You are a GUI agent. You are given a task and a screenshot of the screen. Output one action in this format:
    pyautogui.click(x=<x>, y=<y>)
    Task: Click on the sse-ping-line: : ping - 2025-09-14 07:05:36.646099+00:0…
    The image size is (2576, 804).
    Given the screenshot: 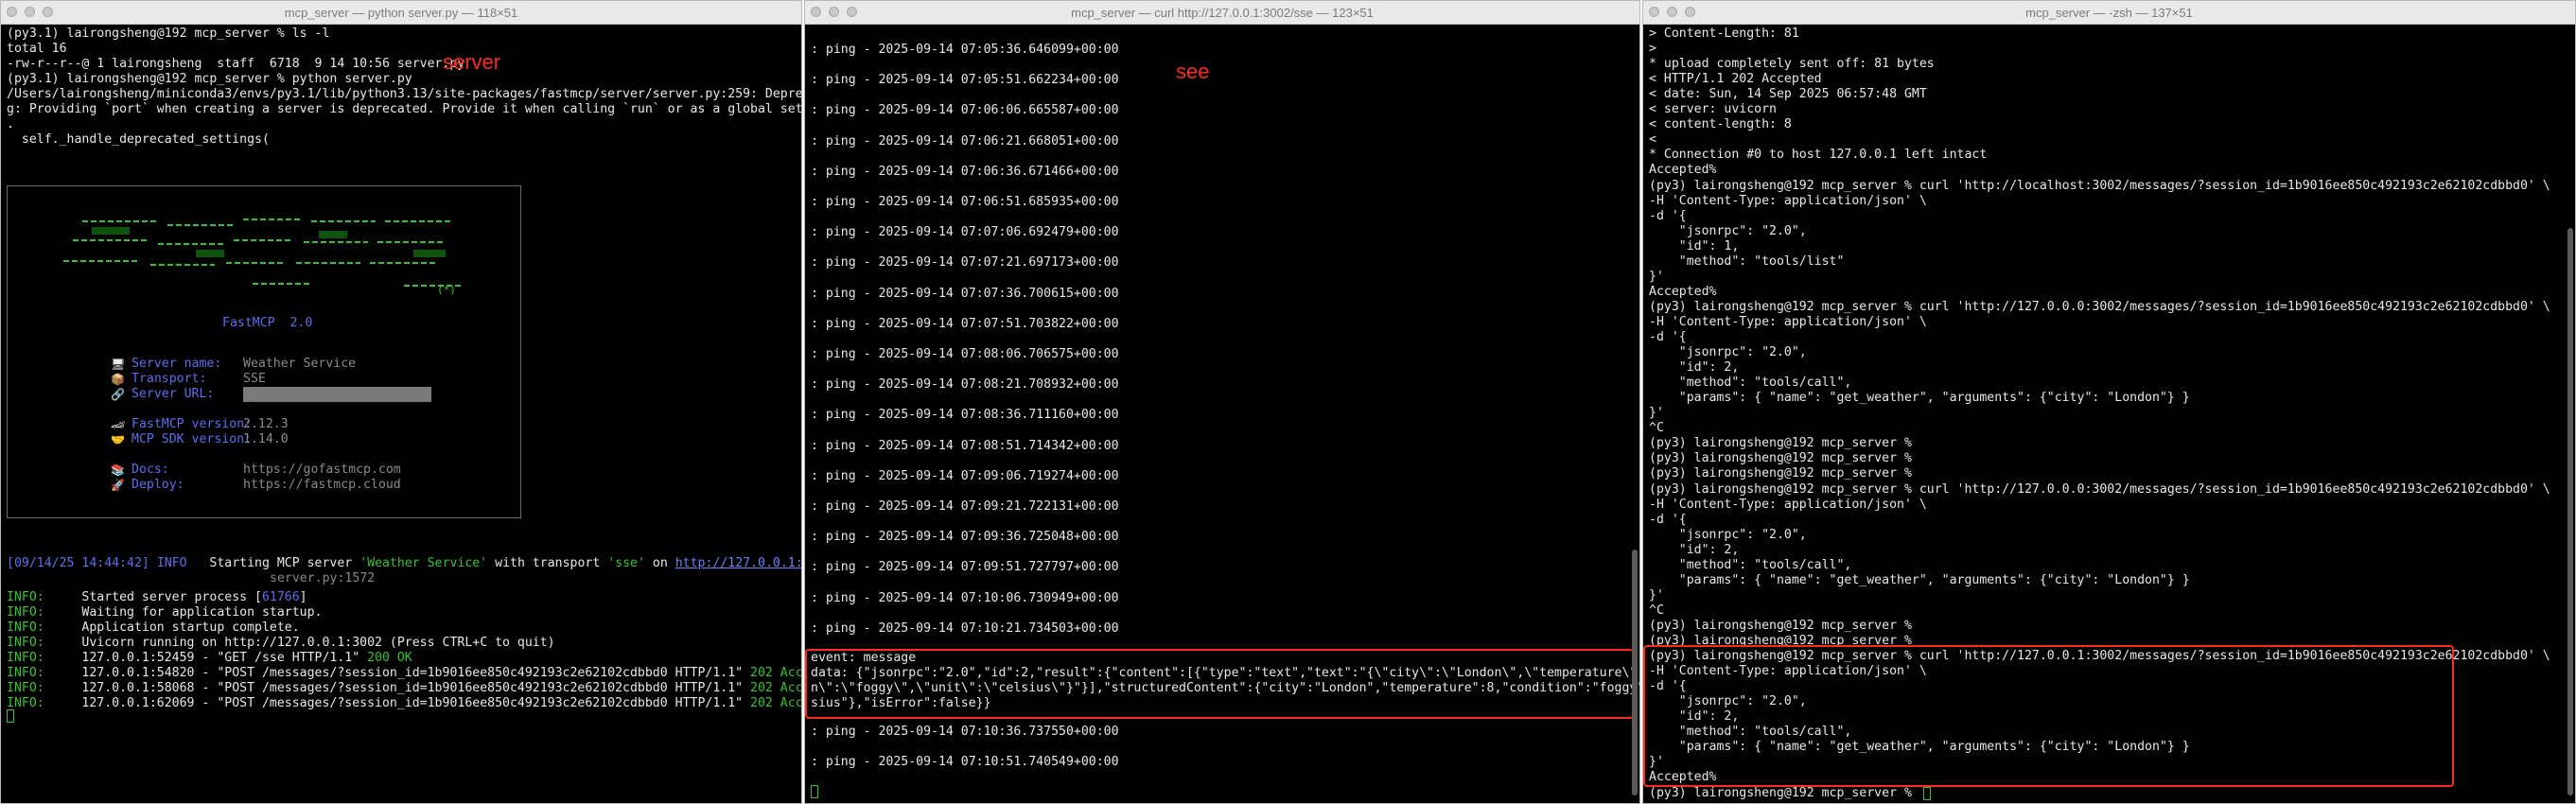 What is the action you would take?
    pyautogui.click(x=965, y=50)
    